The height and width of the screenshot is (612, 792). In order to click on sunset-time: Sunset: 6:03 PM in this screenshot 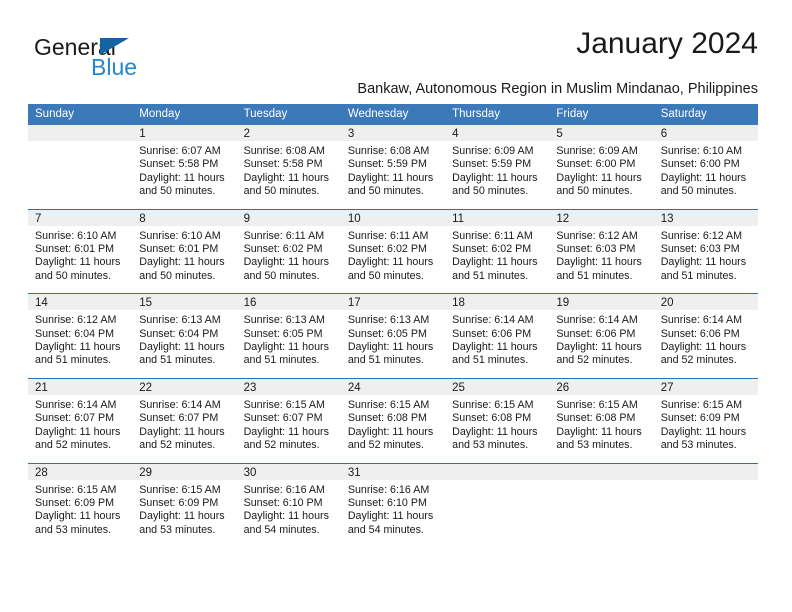, I will do `click(700, 249)`.